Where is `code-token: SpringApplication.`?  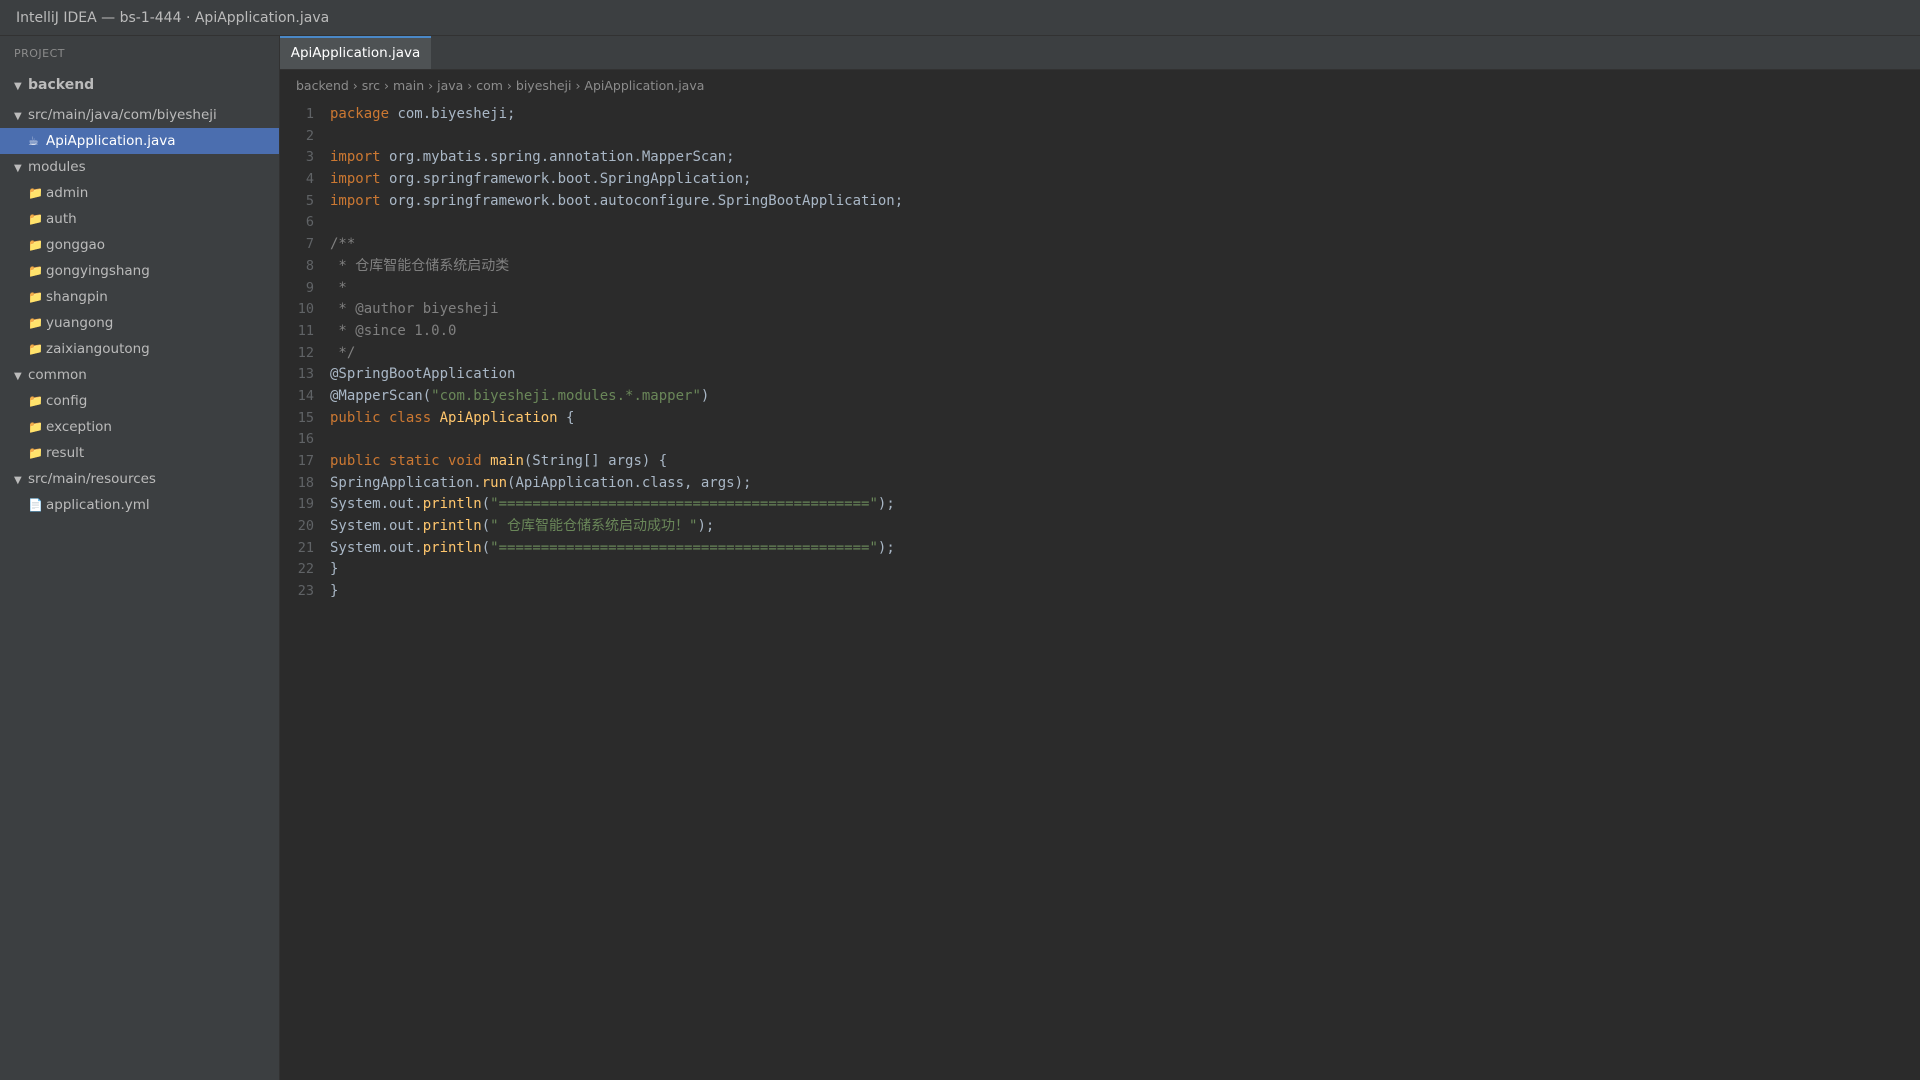
code-token: SpringApplication. is located at coordinates (406, 482).